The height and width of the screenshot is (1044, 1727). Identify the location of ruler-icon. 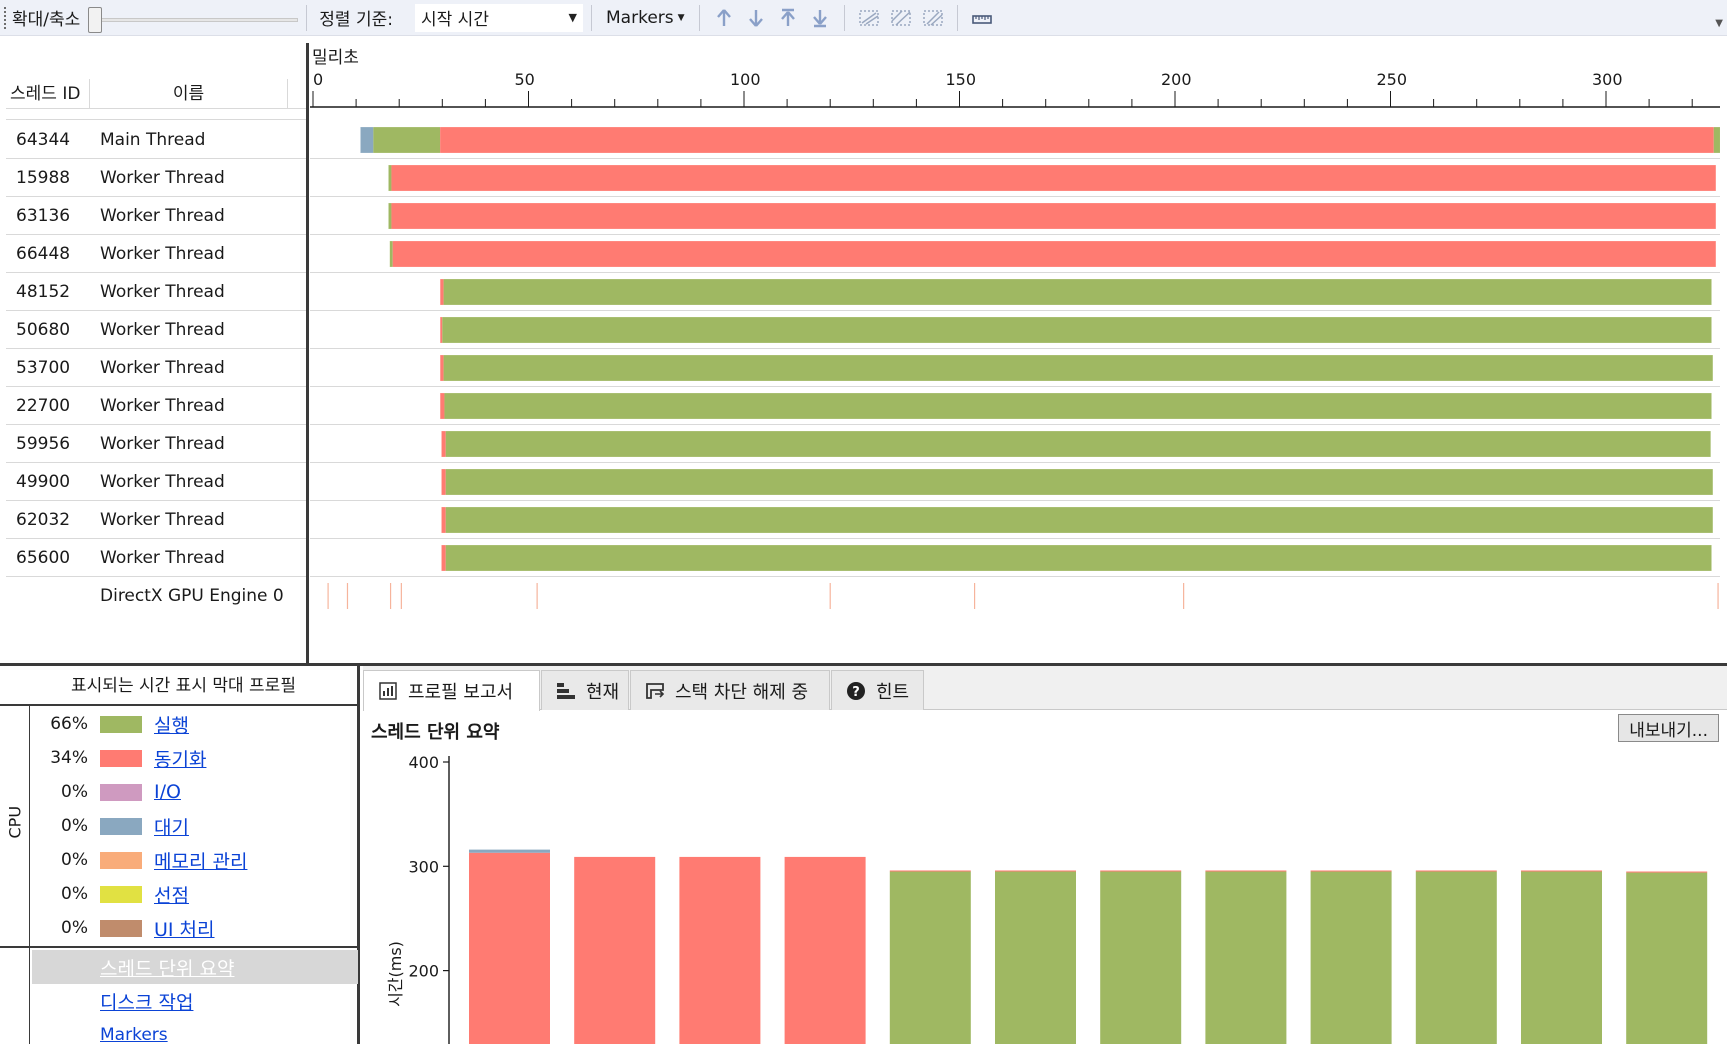
(982, 18).